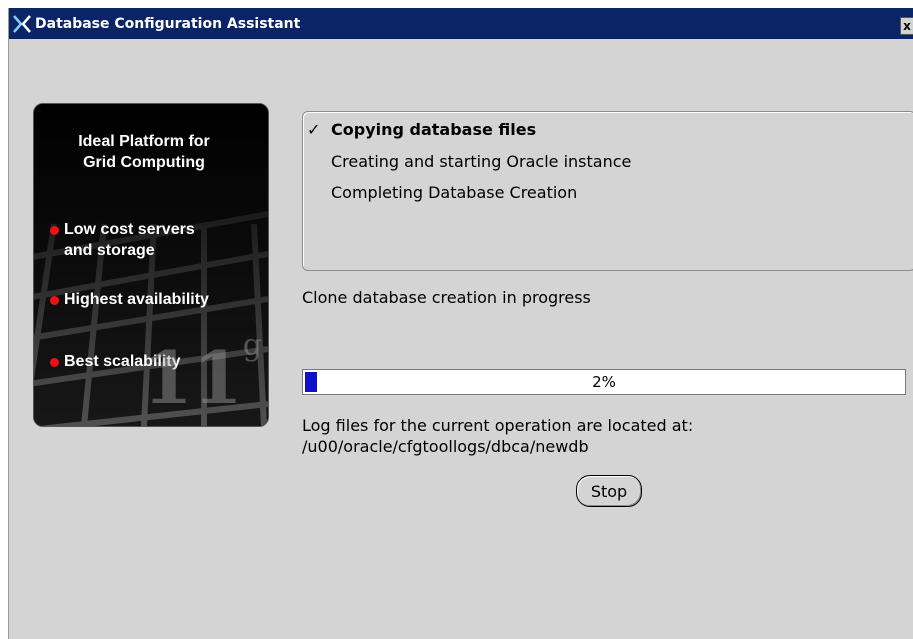 This screenshot has width=913, height=639. What do you see at coordinates (314, 129) in the screenshot?
I see `checkmark-icon: ✓` at bounding box center [314, 129].